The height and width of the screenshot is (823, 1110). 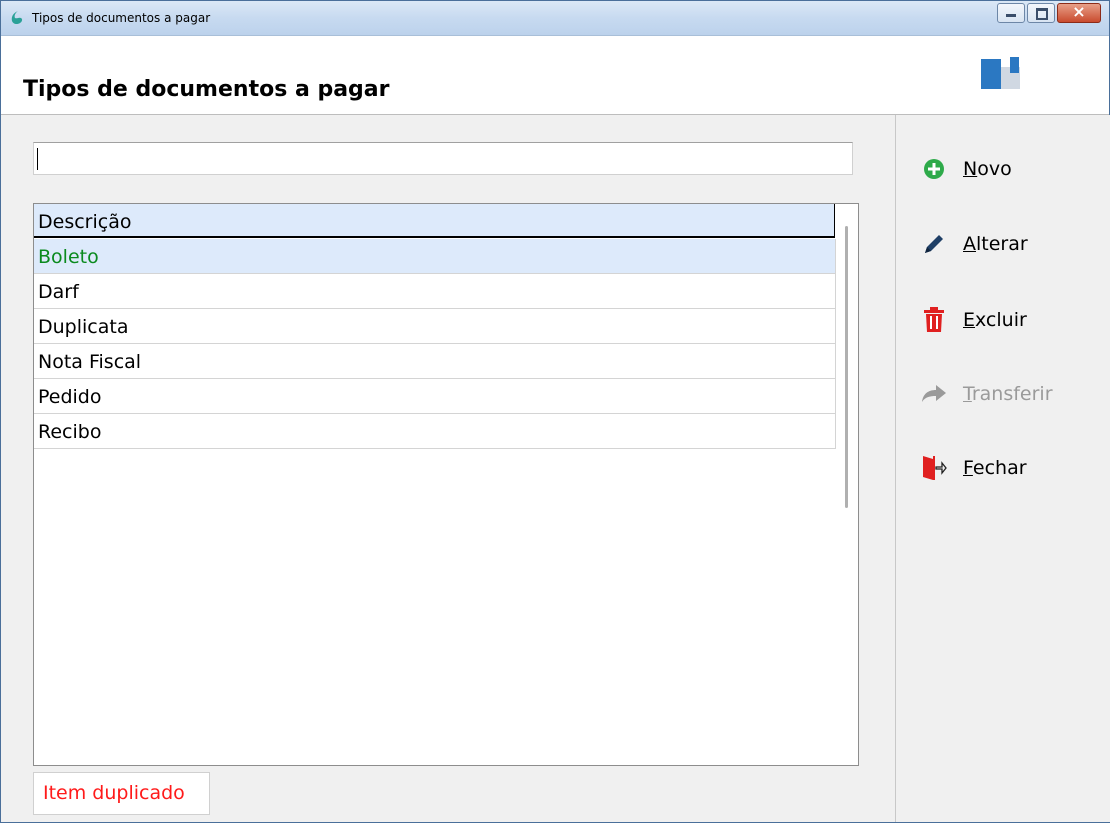 I want to click on vertical-scrollbar, so click(x=846, y=367).